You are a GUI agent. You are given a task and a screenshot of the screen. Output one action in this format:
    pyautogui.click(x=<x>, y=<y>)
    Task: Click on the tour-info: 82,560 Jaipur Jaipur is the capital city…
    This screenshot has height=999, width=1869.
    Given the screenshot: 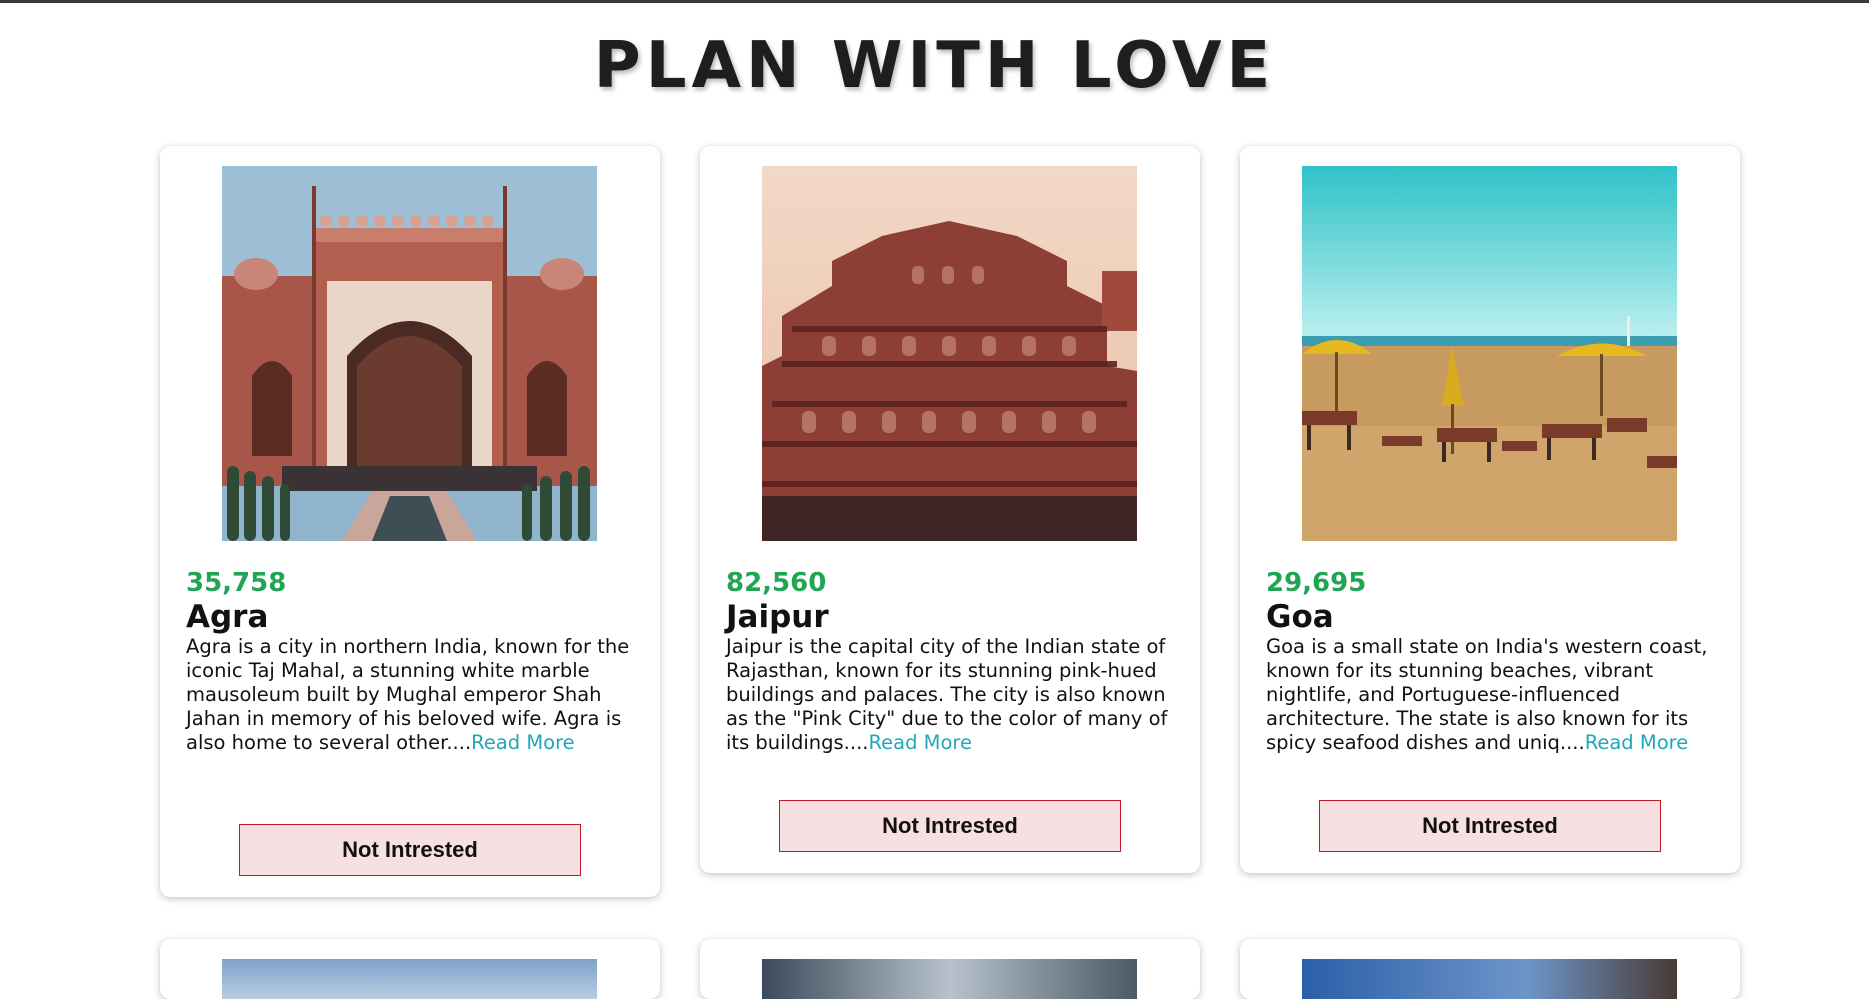 What is the action you would take?
    pyautogui.click(x=951, y=661)
    